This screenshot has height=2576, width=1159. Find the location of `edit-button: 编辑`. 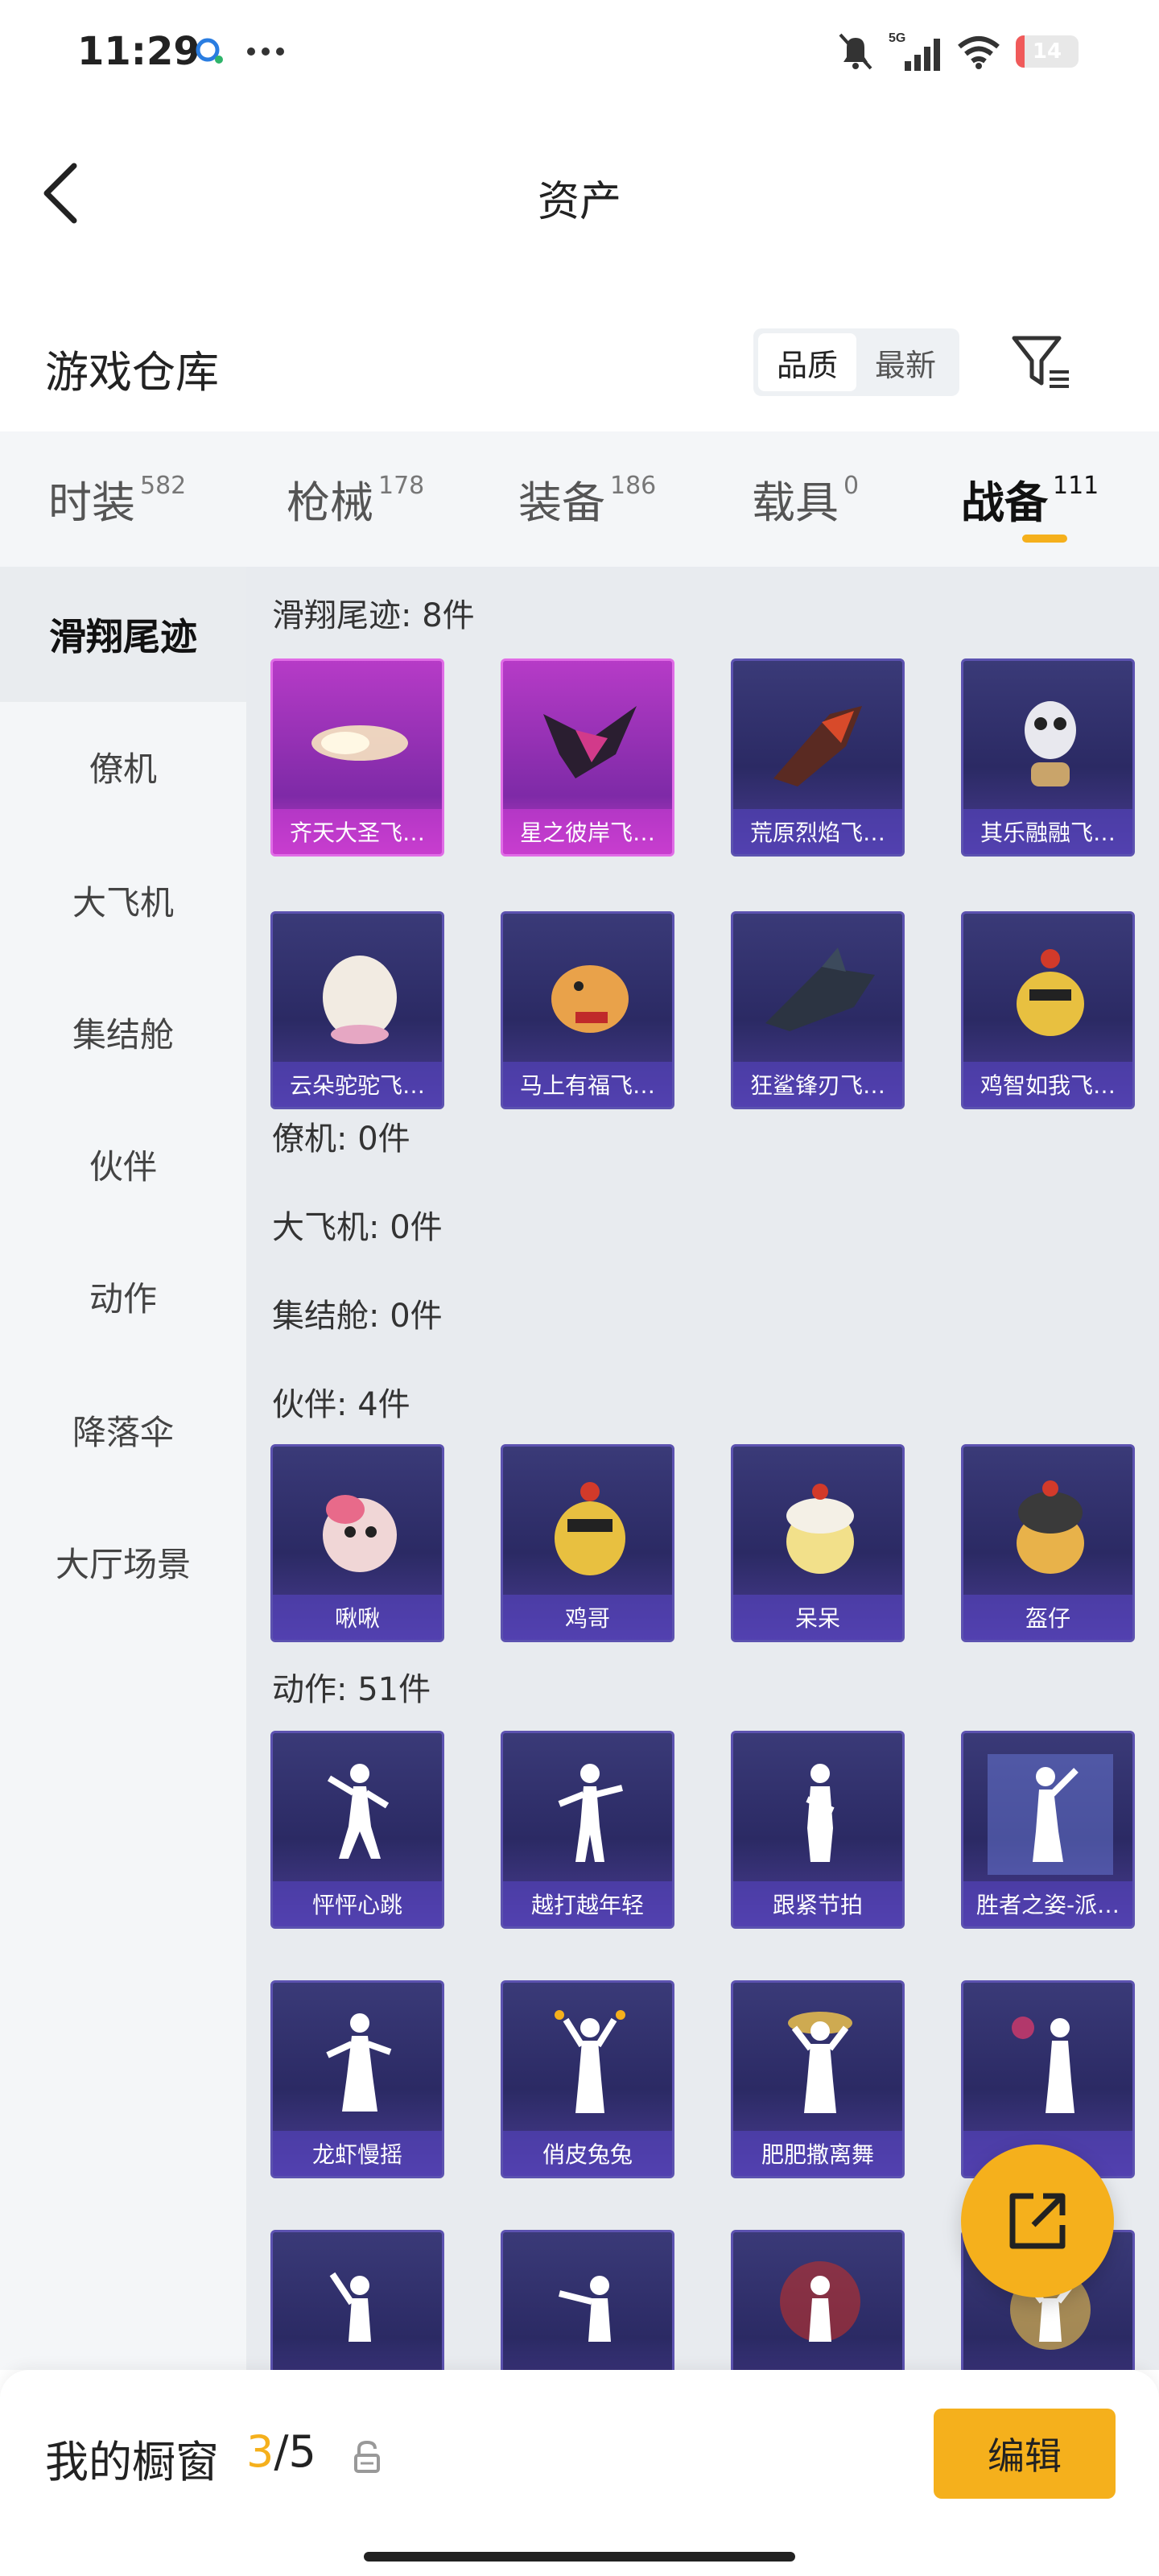

edit-button: 编辑 is located at coordinates (1025, 2454).